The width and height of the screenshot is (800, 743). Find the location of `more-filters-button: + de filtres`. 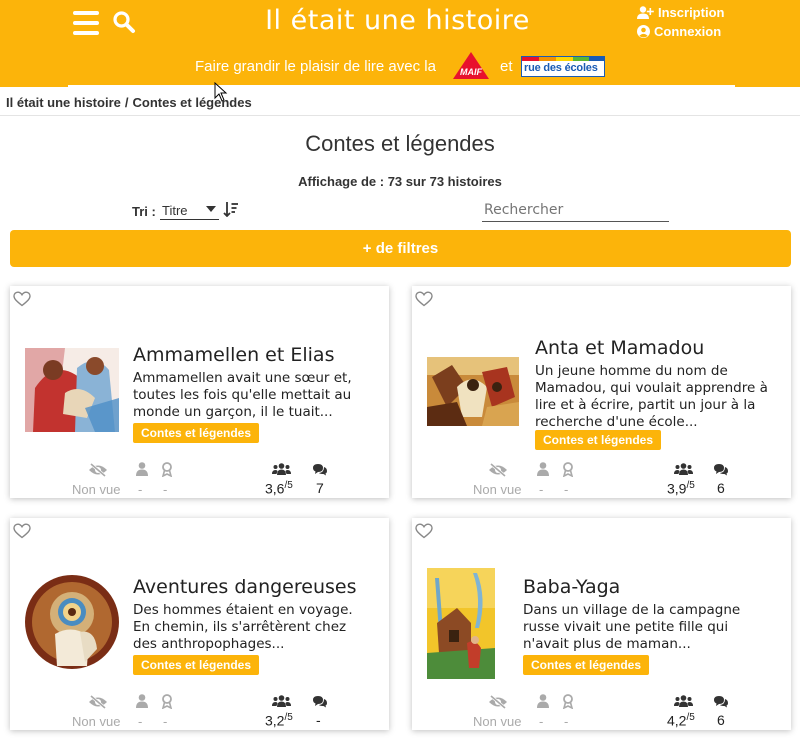

more-filters-button: + de filtres is located at coordinates (400, 248).